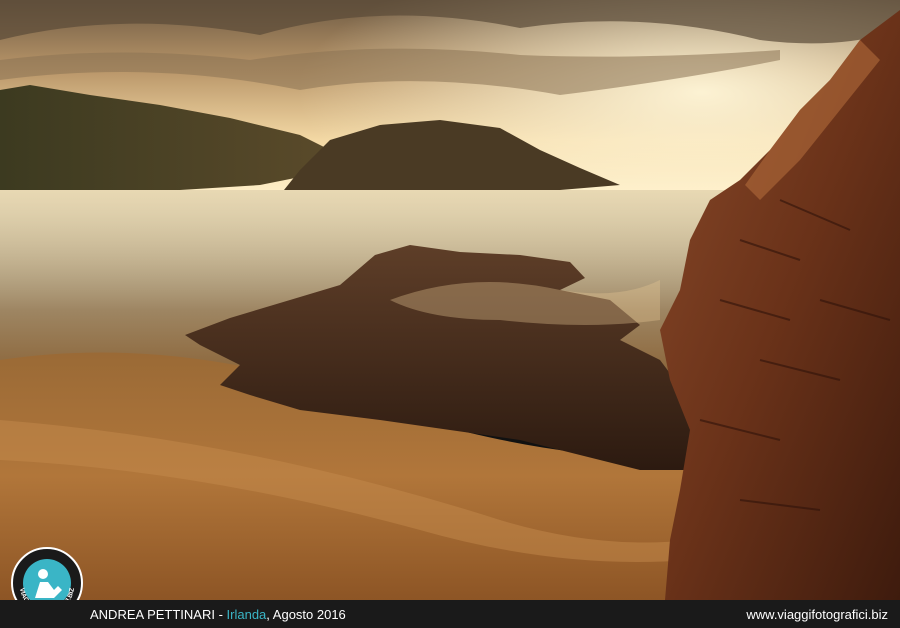  I want to click on website-link: www.viaggifotografici.biz, so click(817, 614).